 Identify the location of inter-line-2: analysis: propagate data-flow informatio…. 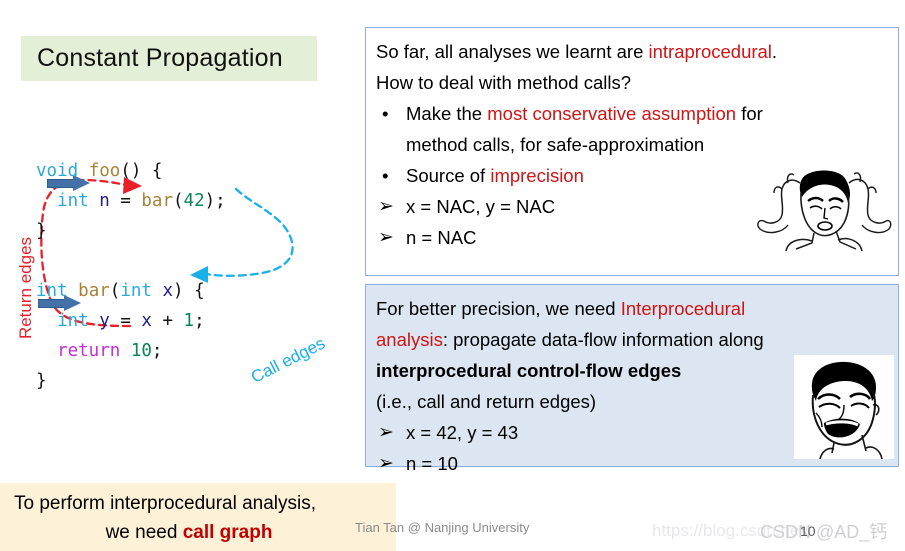
(632, 339).